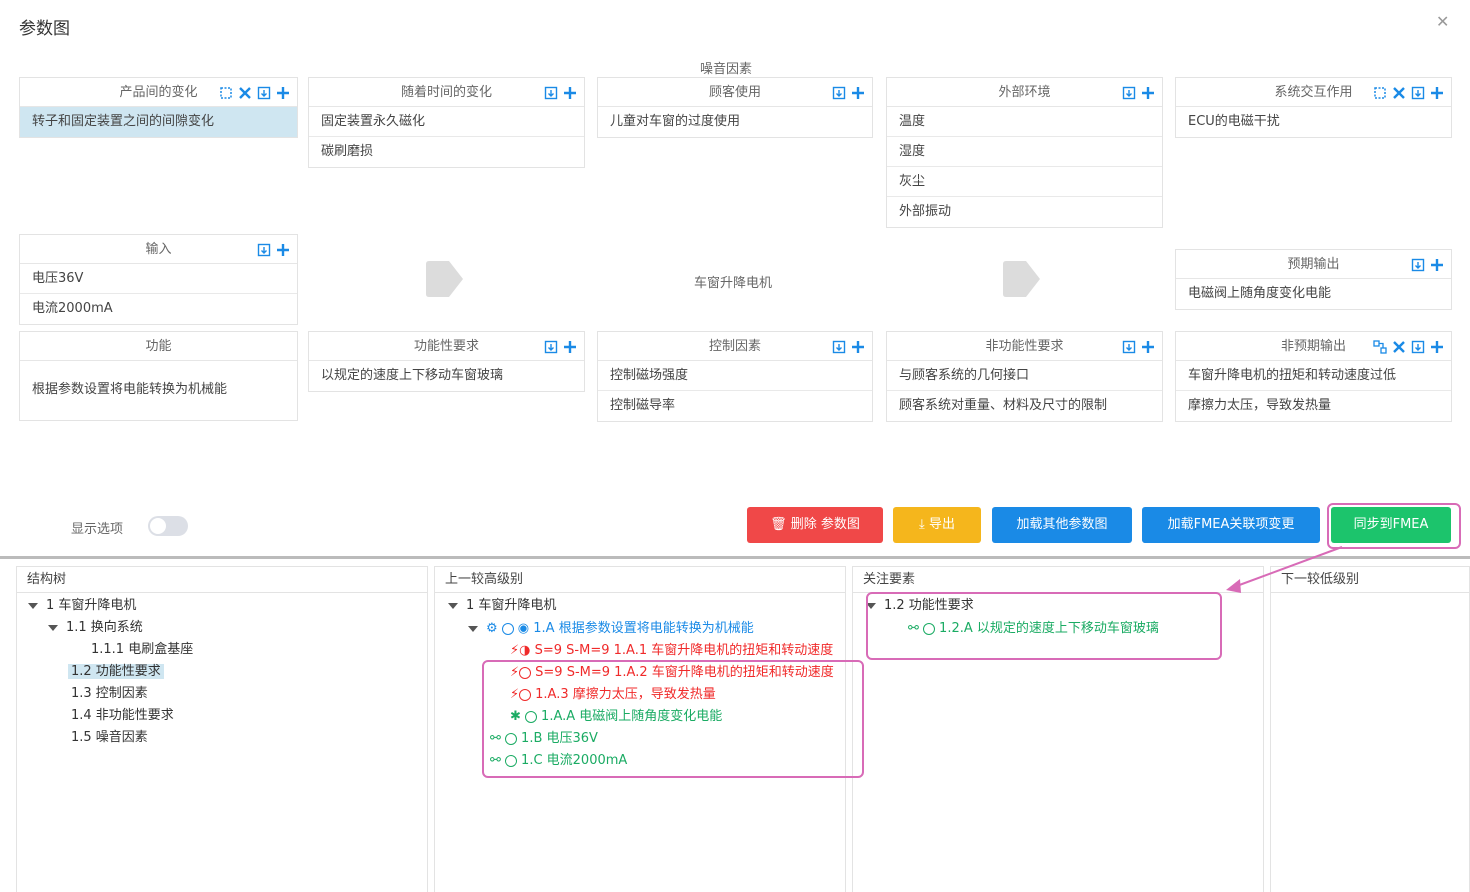 Image resolution: width=1470 pixels, height=892 pixels. Describe the element at coordinates (924, 524) in the screenshot. I see `download-icon: ⤓` at that location.